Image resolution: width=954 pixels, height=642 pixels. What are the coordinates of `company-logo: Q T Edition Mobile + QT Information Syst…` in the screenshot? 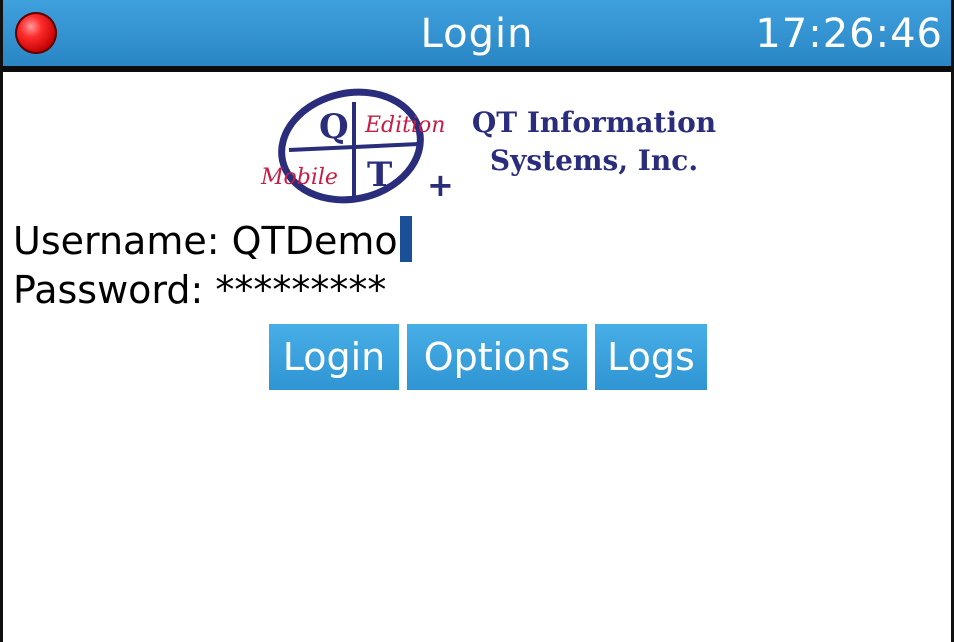 It's located at (494, 148).